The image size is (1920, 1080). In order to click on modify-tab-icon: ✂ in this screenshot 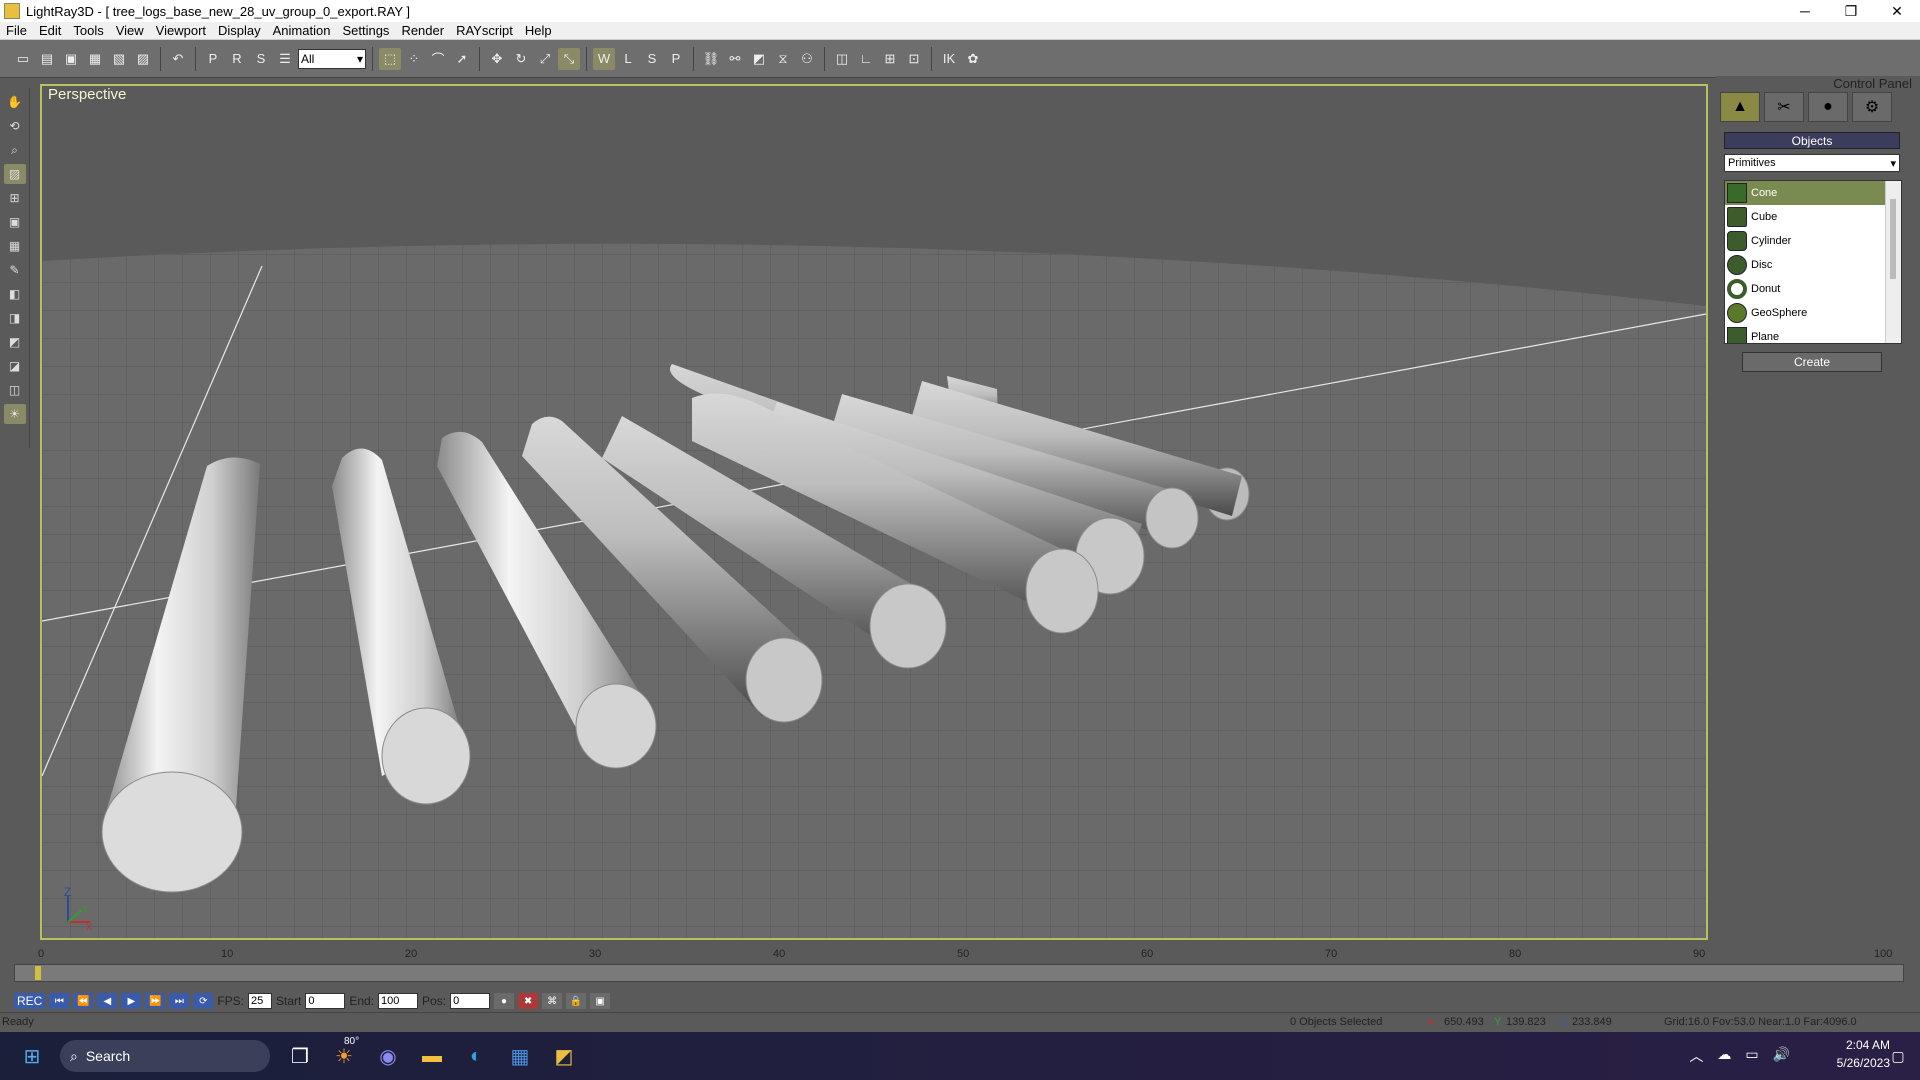, I will do `click(1784, 107)`.